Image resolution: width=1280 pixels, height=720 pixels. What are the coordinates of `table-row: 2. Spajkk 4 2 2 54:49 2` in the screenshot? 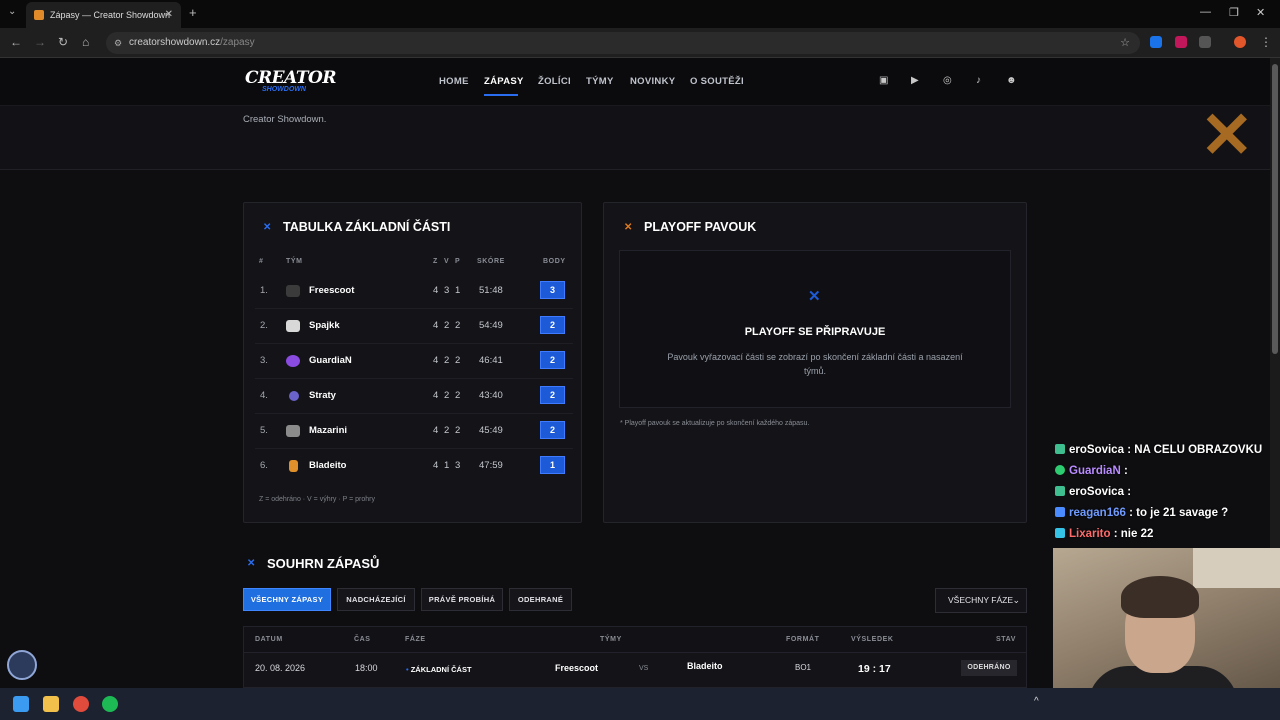 It's located at (414, 326).